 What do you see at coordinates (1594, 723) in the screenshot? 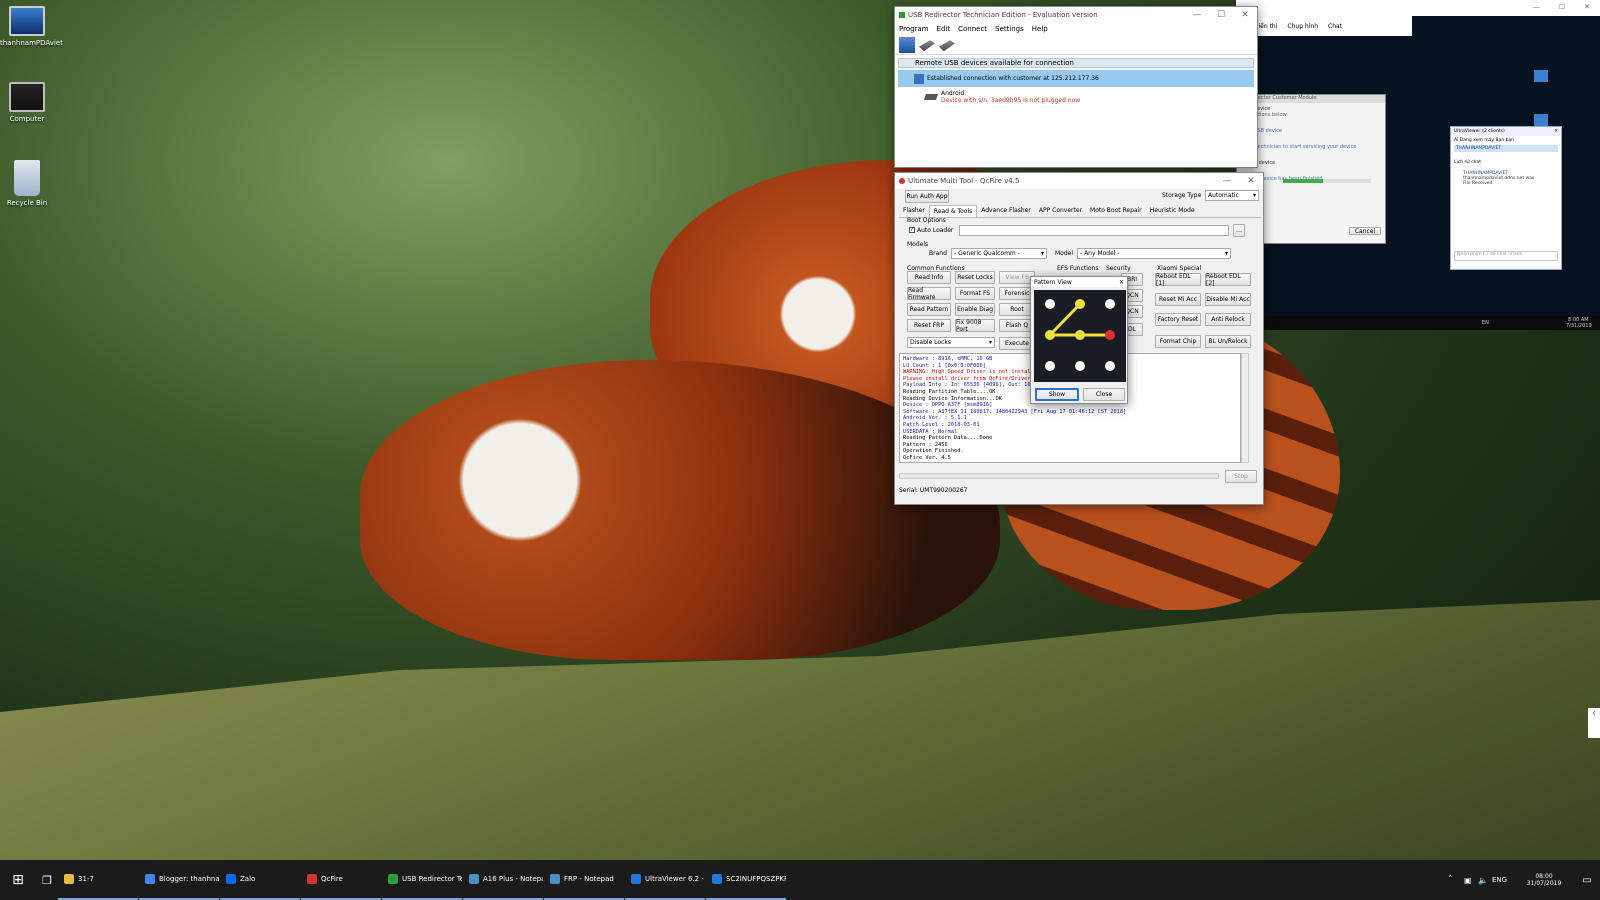
I see `side-panel-toggle: ‹` at bounding box center [1594, 723].